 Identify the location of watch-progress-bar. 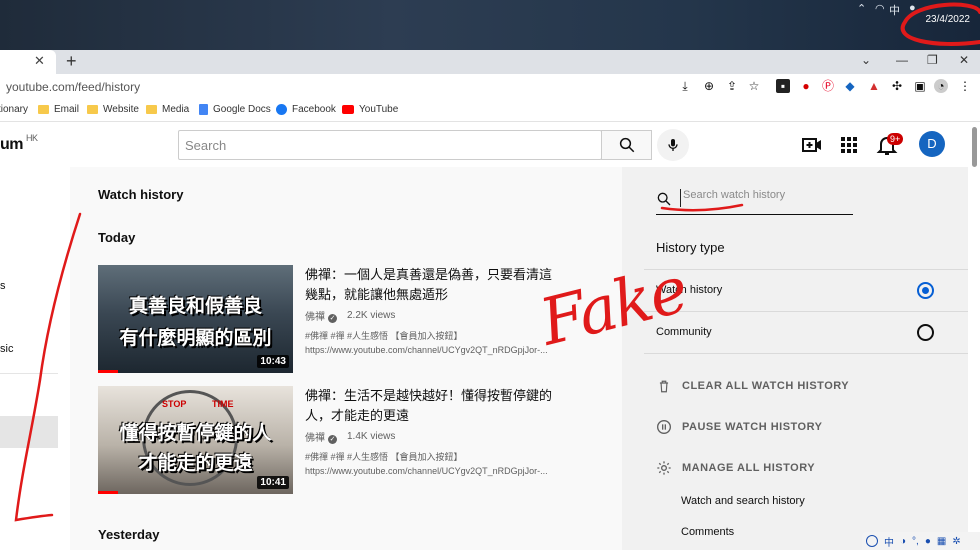
(108, 492).